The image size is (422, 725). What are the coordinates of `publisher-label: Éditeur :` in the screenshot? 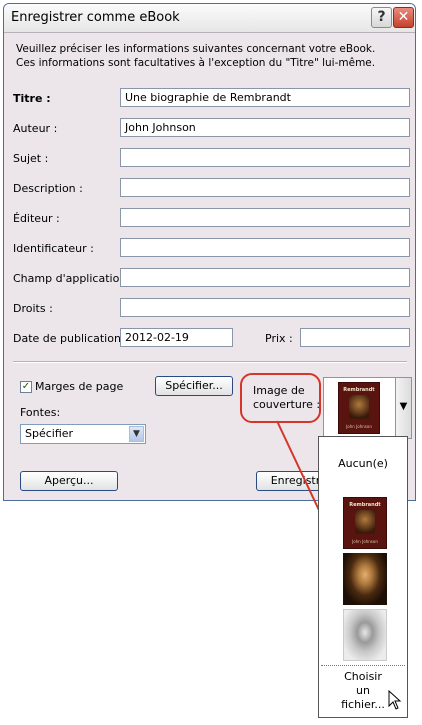 It's located at (36, 218).